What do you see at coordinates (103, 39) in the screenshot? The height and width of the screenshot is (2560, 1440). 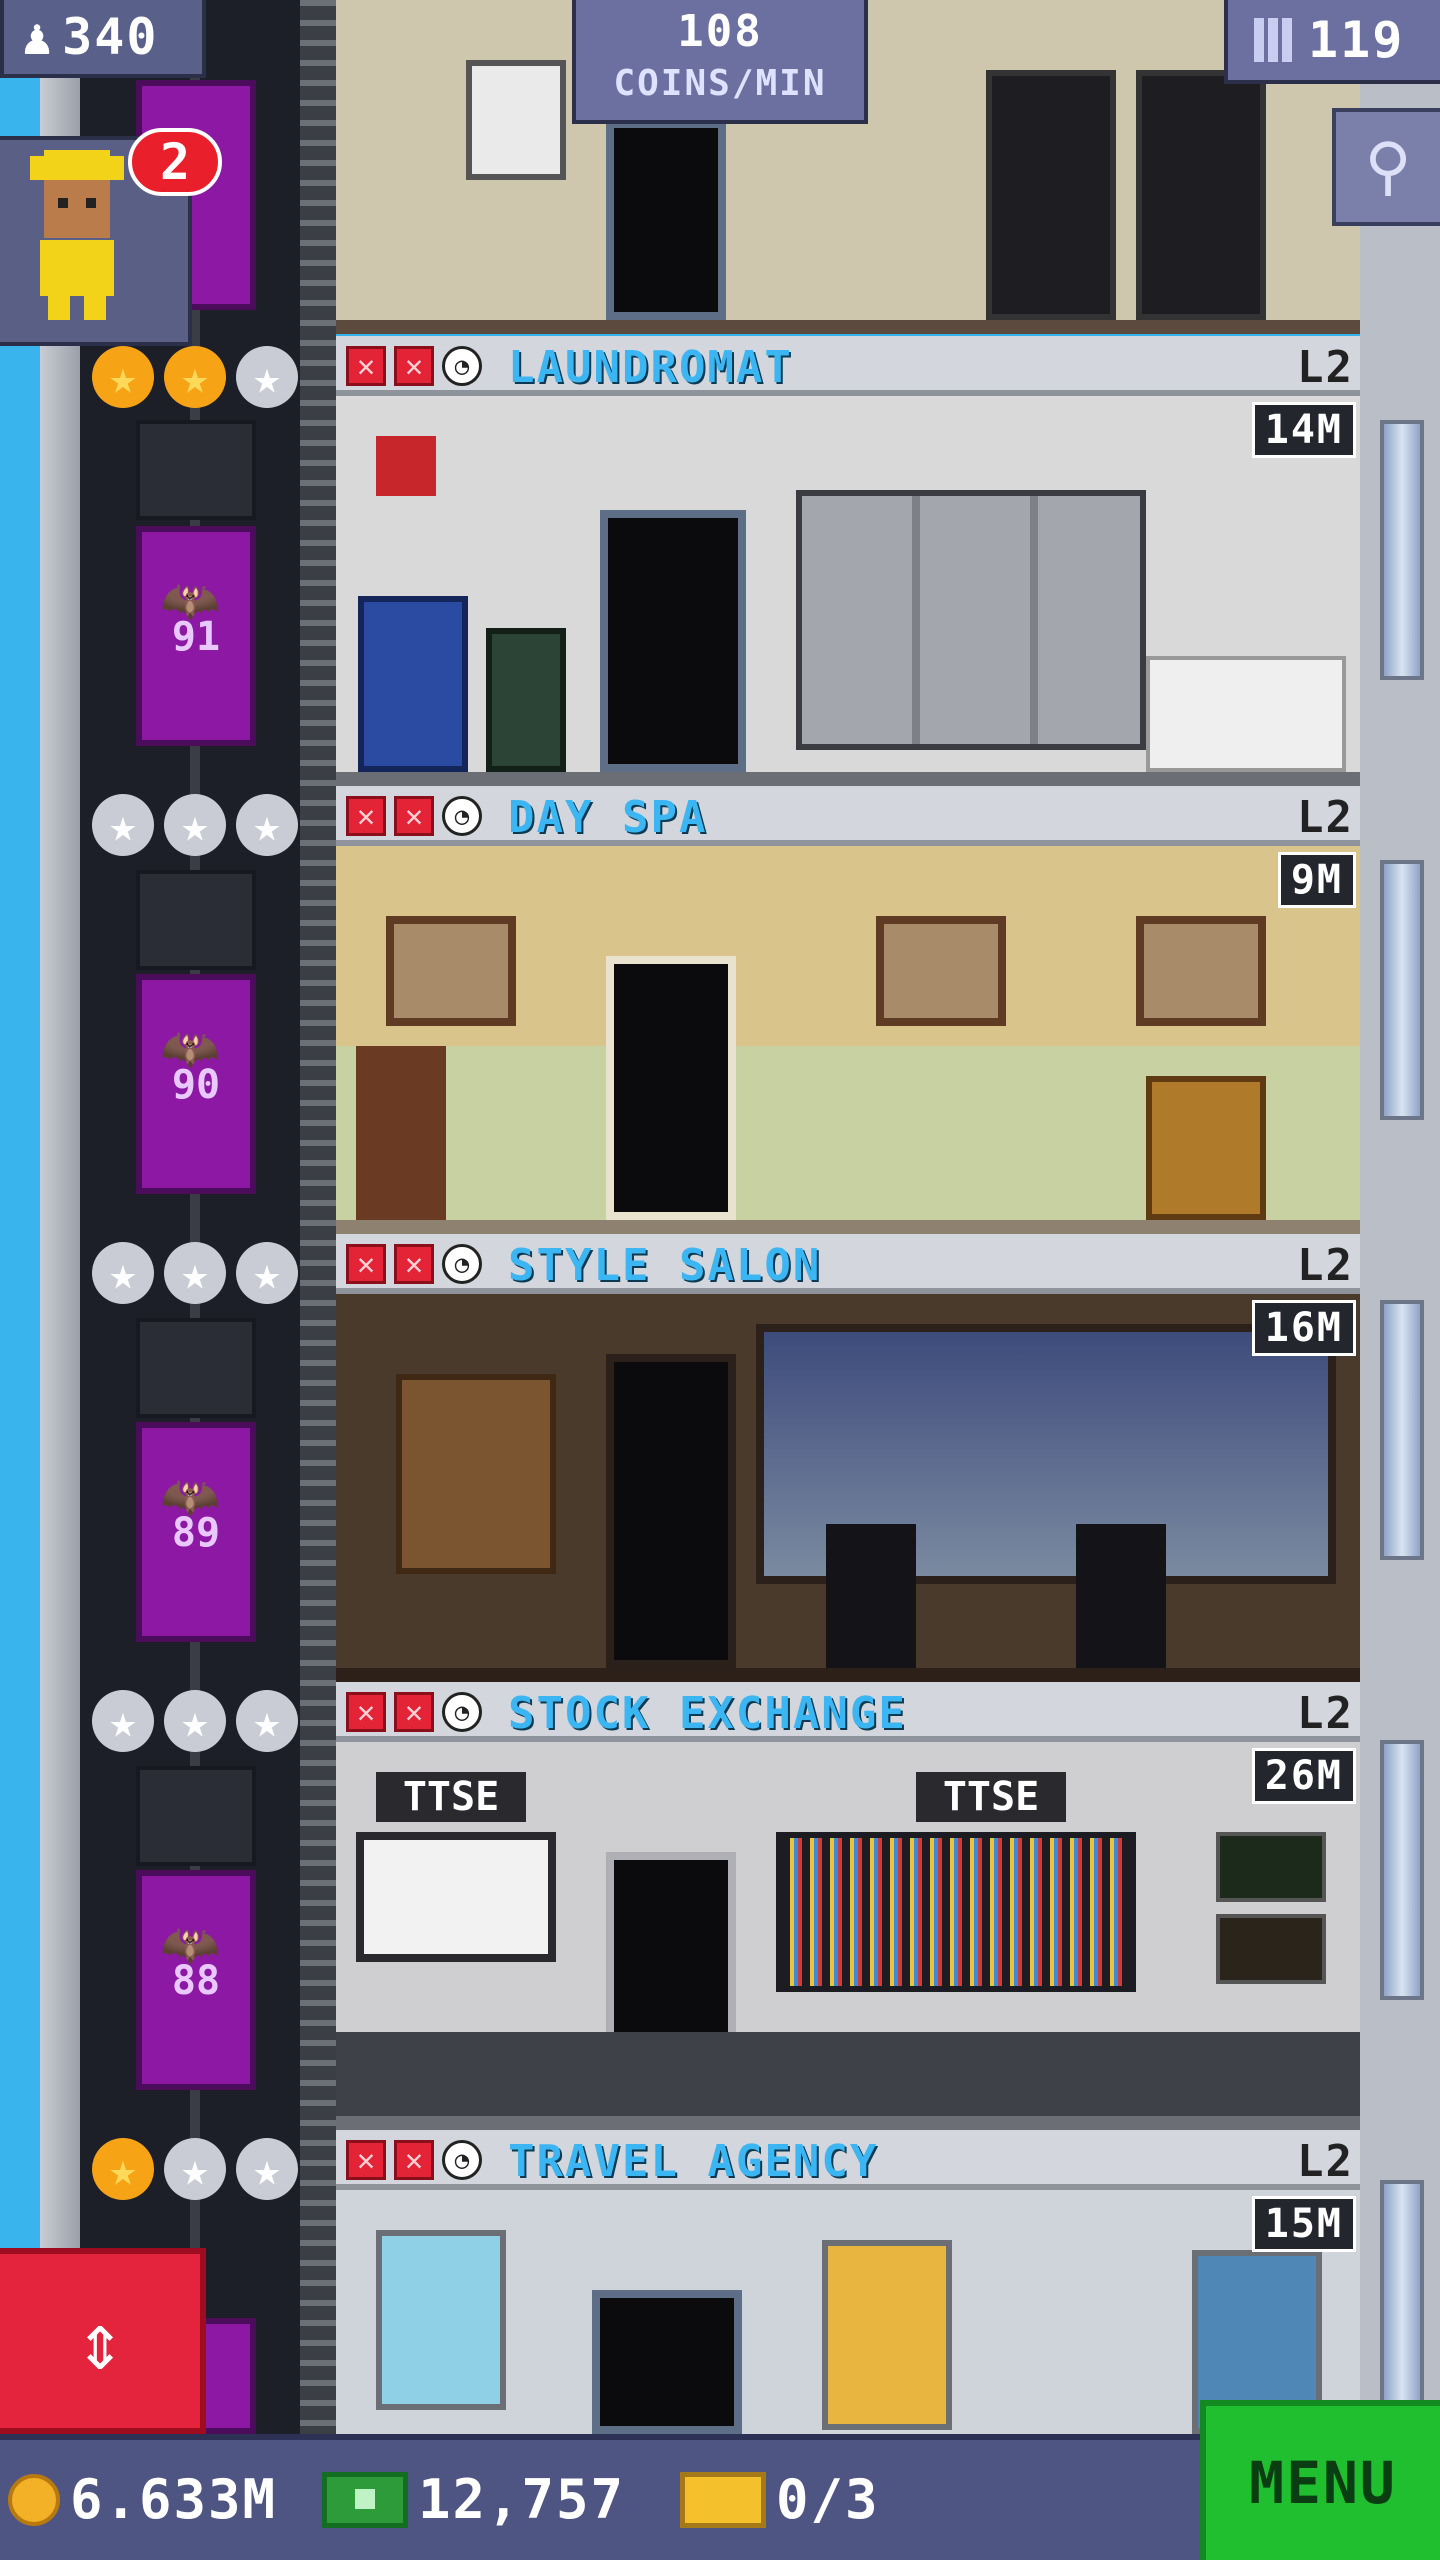 I see `population-counter: ♟ 340` at bounding box center [103, 39].